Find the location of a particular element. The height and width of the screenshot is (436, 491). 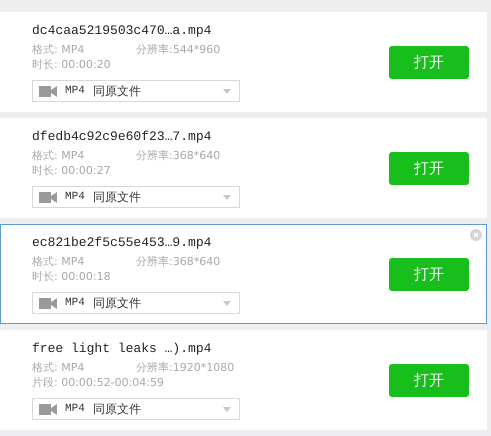

resolution-text: 分辨率:544*960 is located at coordinates (179, 49).